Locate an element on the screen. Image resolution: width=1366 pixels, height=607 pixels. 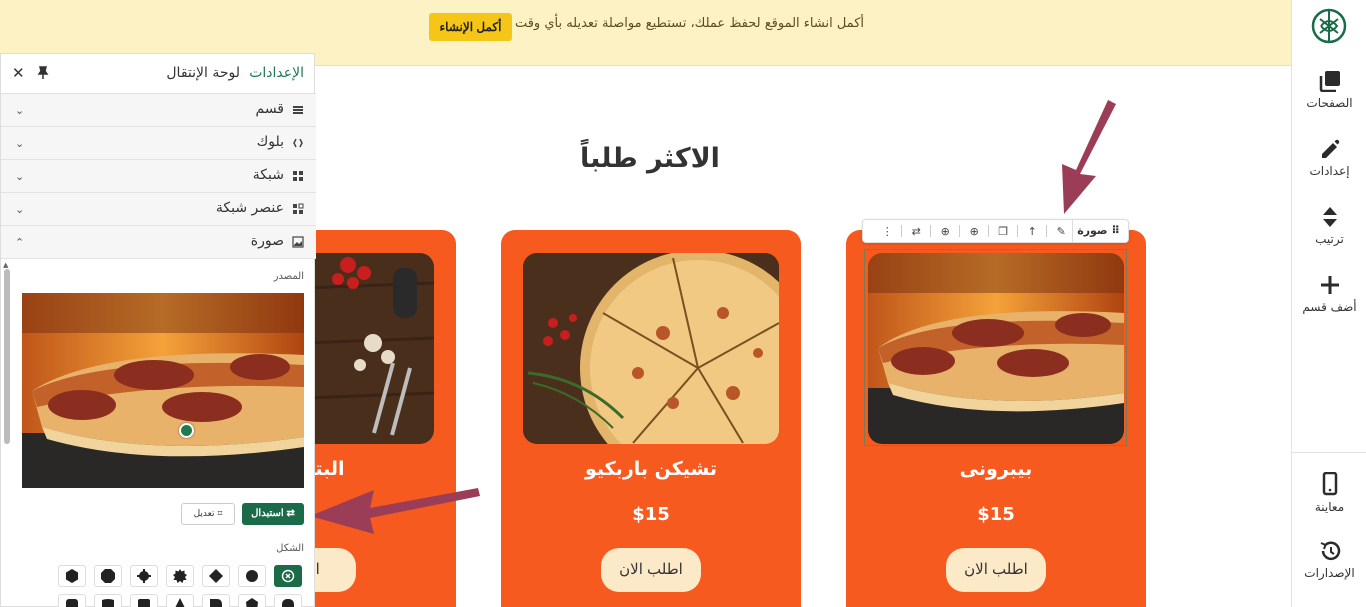
diamond-shape-icon is located at coordinates (216, 576).